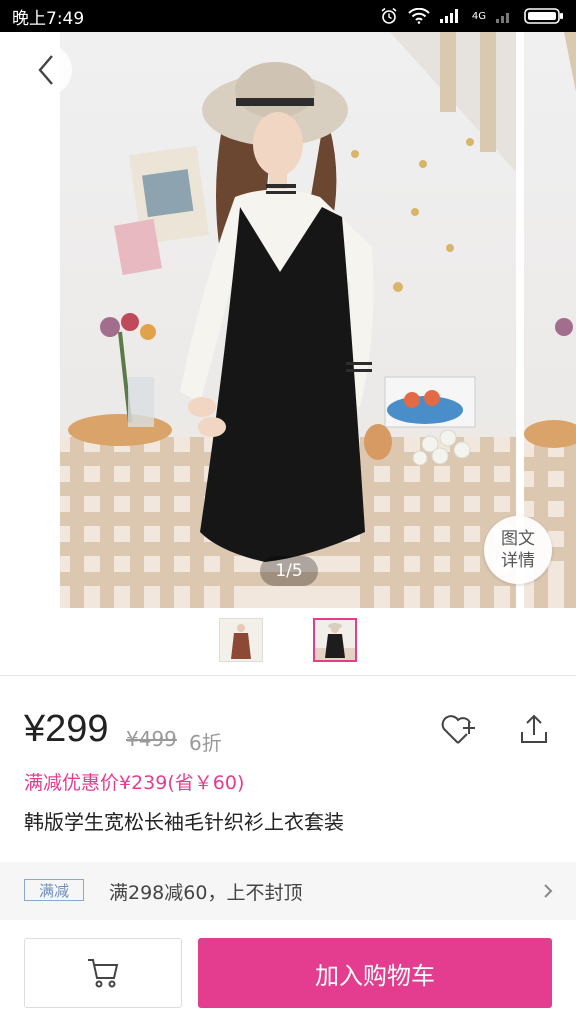  I want to click on back-button, so click(46, 70).